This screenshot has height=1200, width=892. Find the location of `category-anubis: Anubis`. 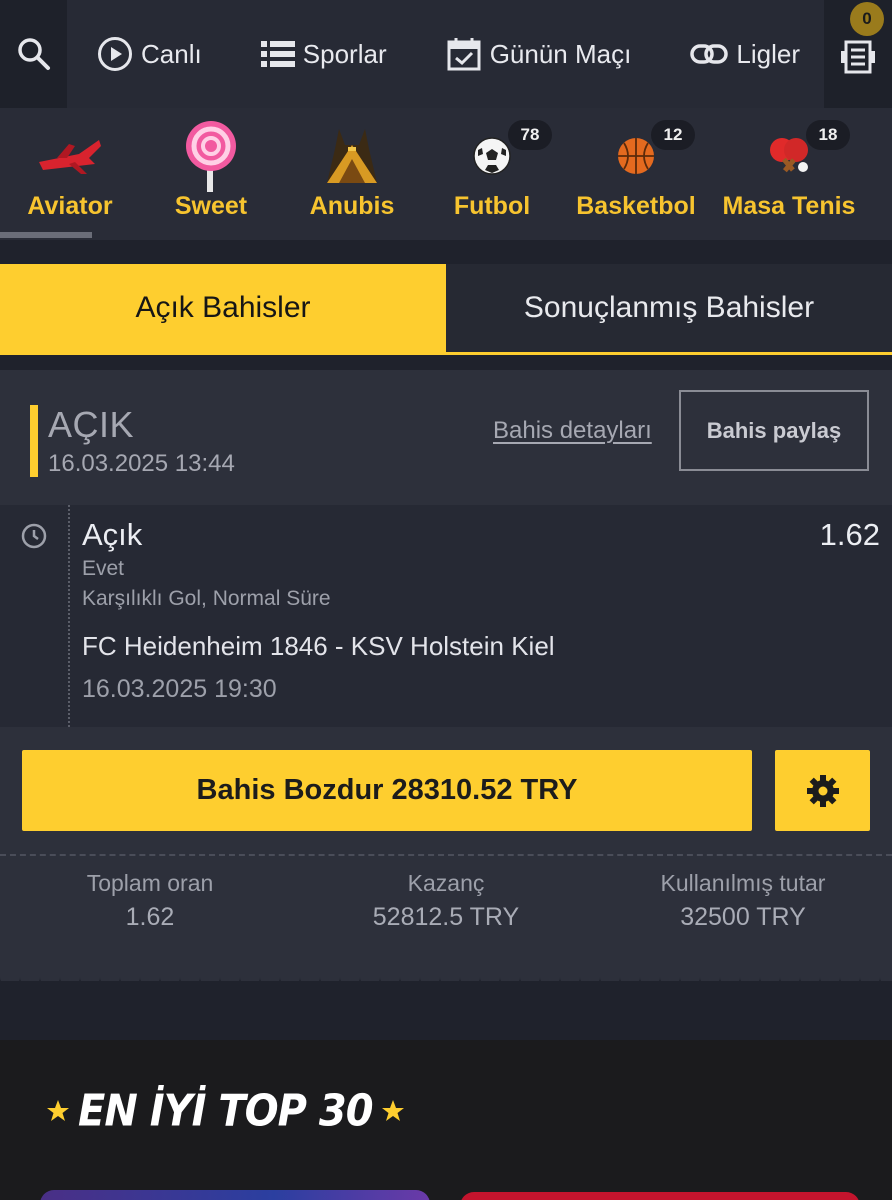

category-anubis: Anubis is located at coordinates (352, 174).